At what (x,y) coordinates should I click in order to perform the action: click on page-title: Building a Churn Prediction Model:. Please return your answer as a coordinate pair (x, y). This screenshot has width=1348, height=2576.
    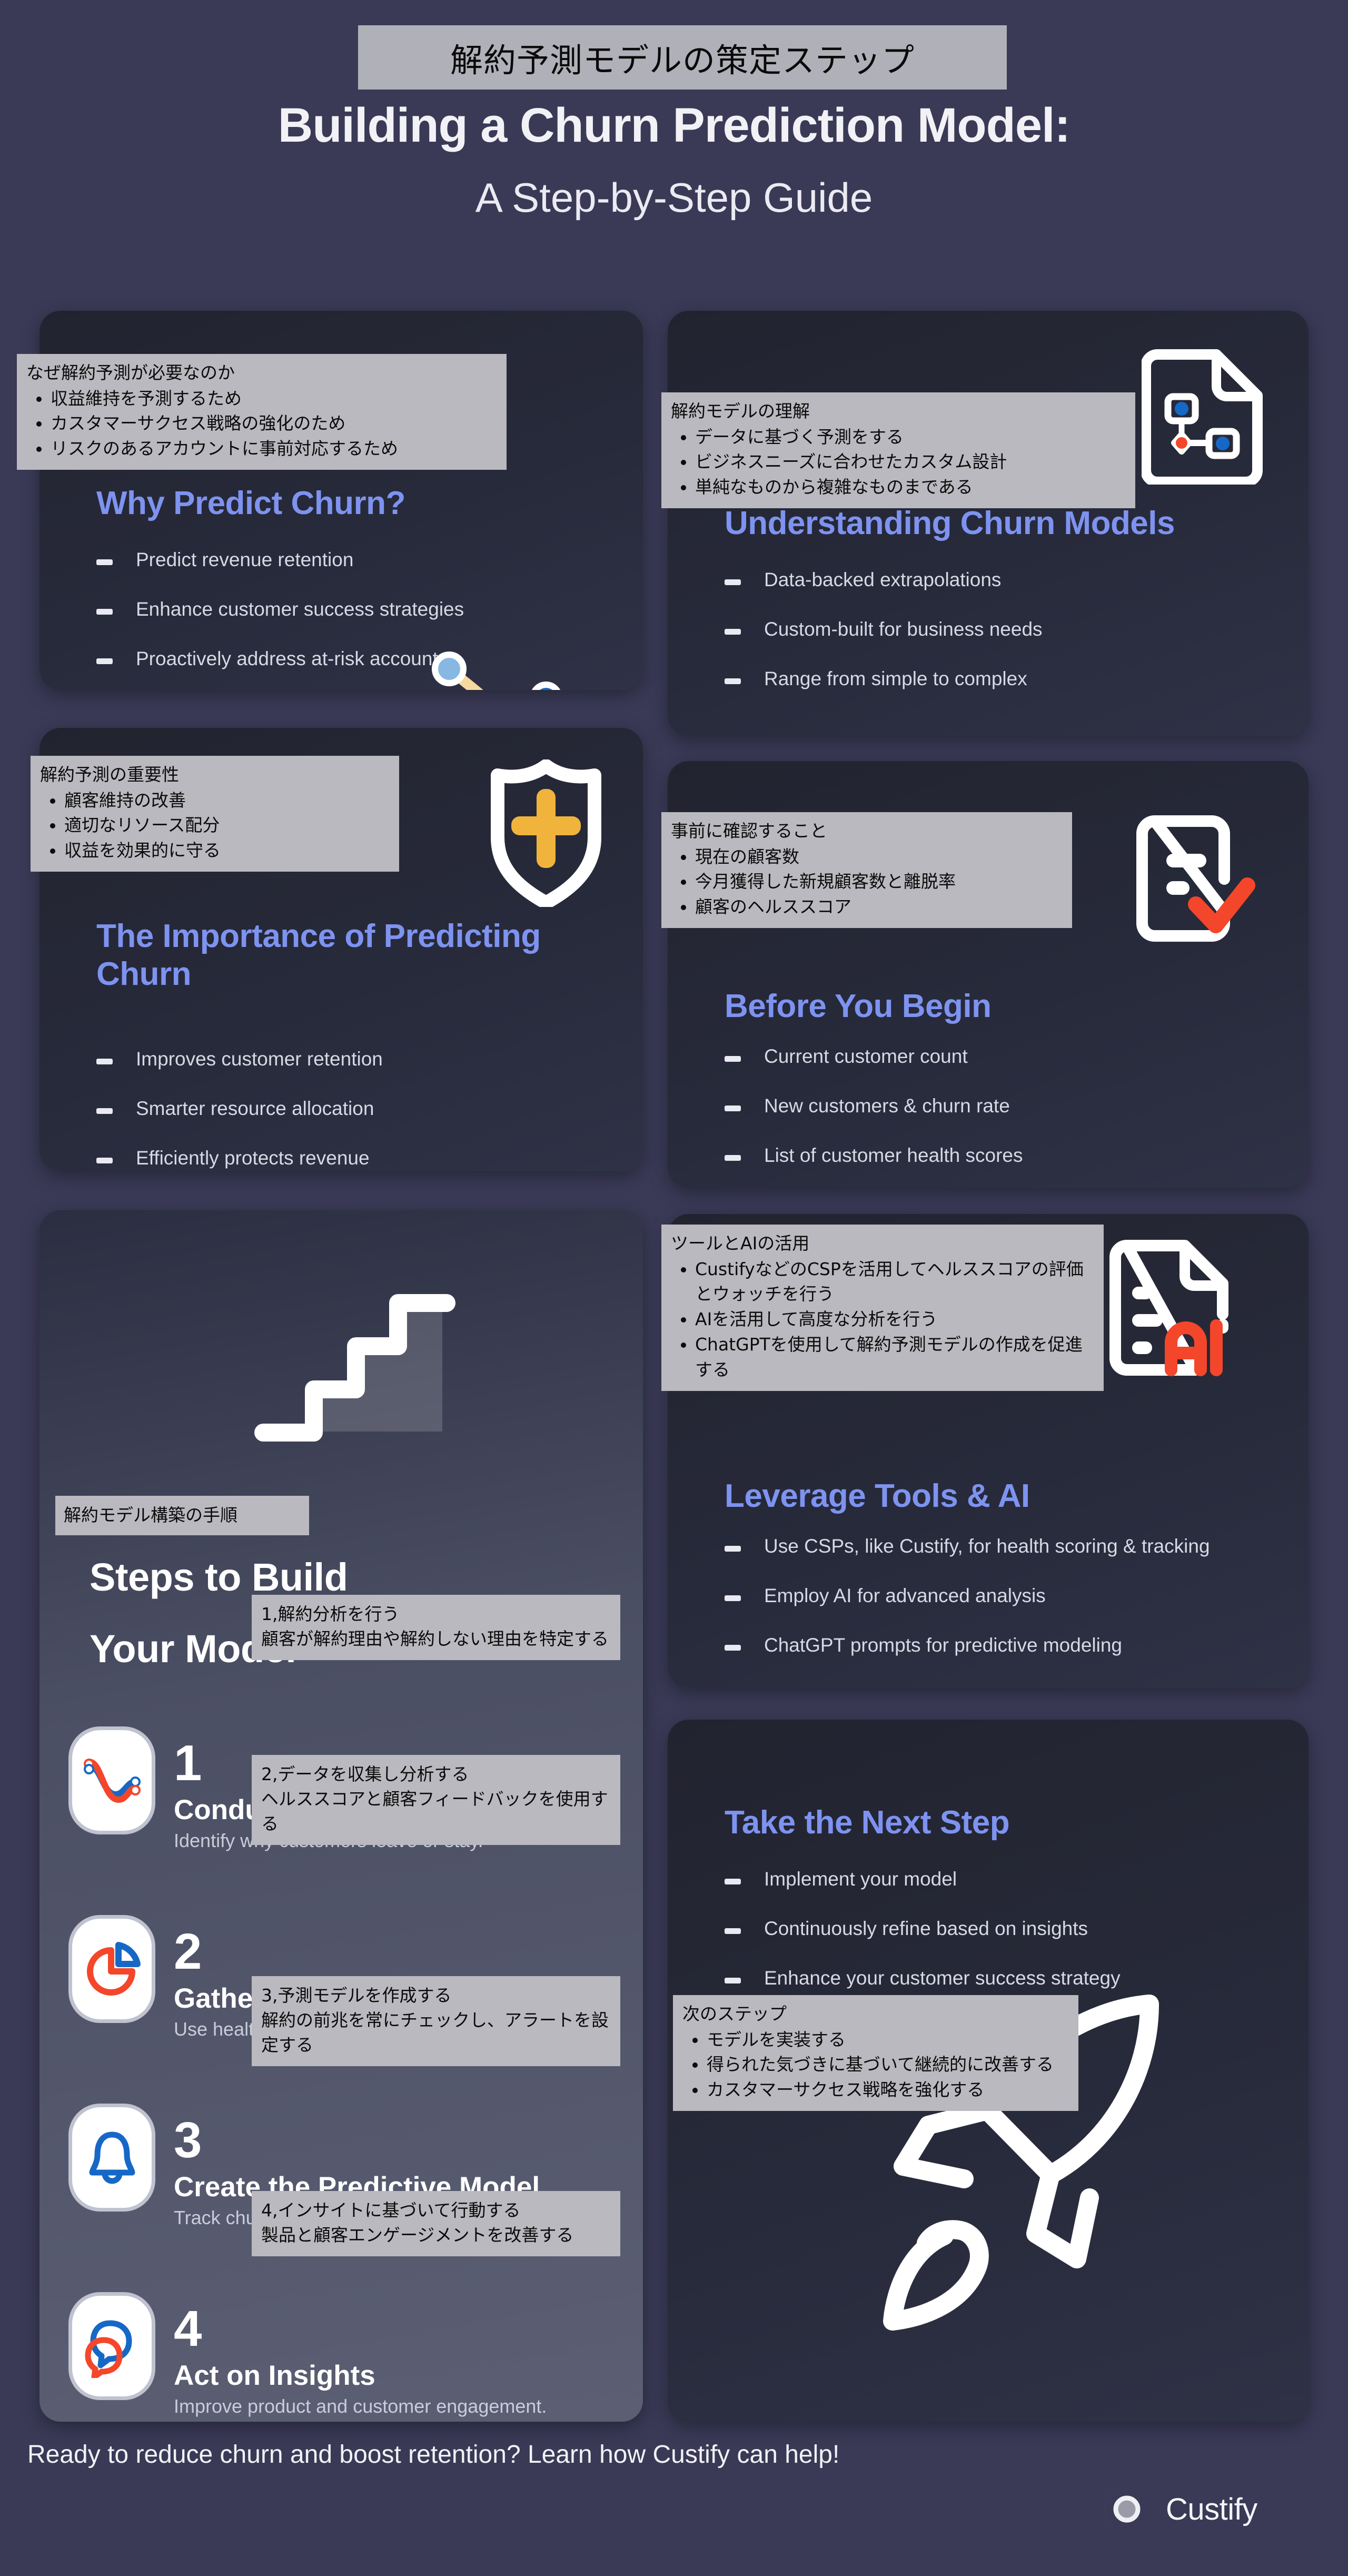
    Looking at the image, I should click on (674, 125).